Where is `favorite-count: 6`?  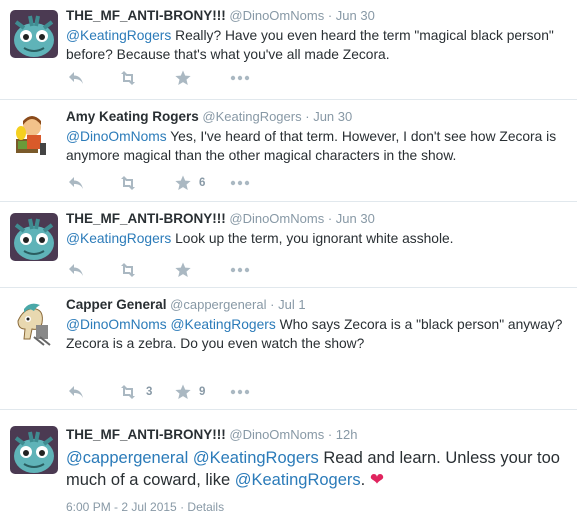 favorite-count: 6 is located at coordinates (202, 183).